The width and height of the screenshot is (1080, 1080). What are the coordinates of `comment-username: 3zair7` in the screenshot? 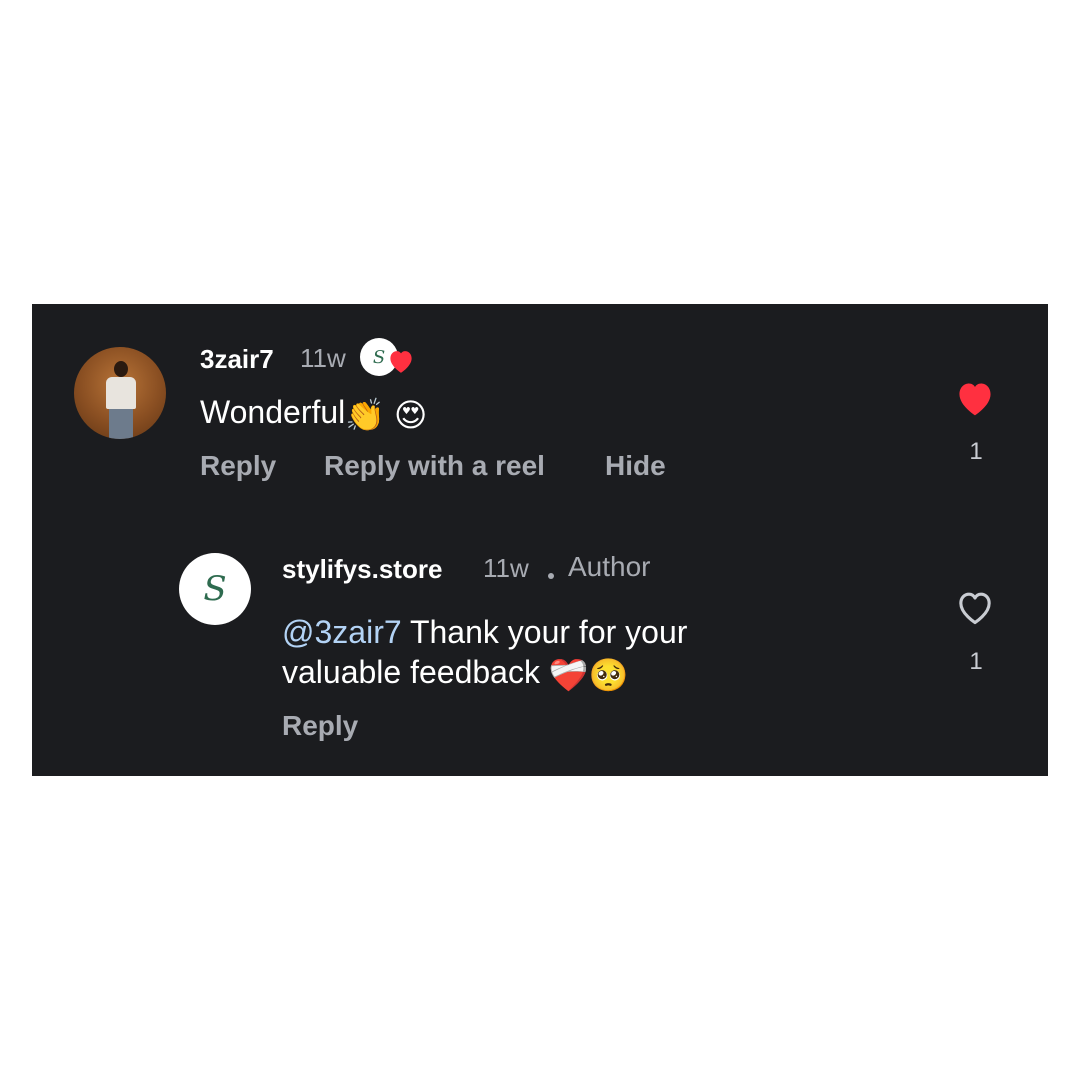 It's located at (237, 359).